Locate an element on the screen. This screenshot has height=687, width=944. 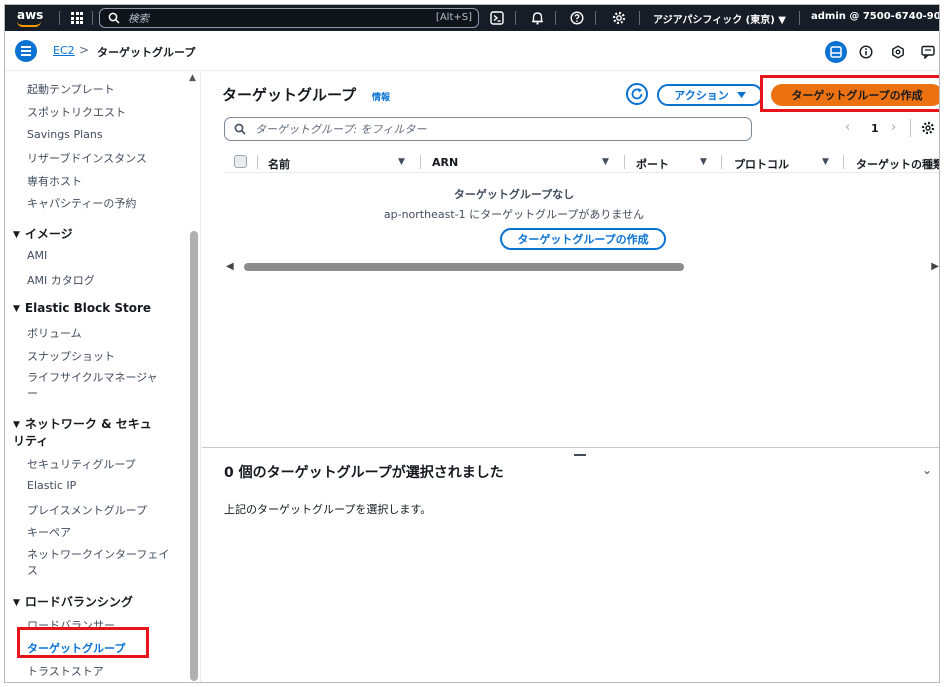
filter-box is located at coordinates (488, 129).